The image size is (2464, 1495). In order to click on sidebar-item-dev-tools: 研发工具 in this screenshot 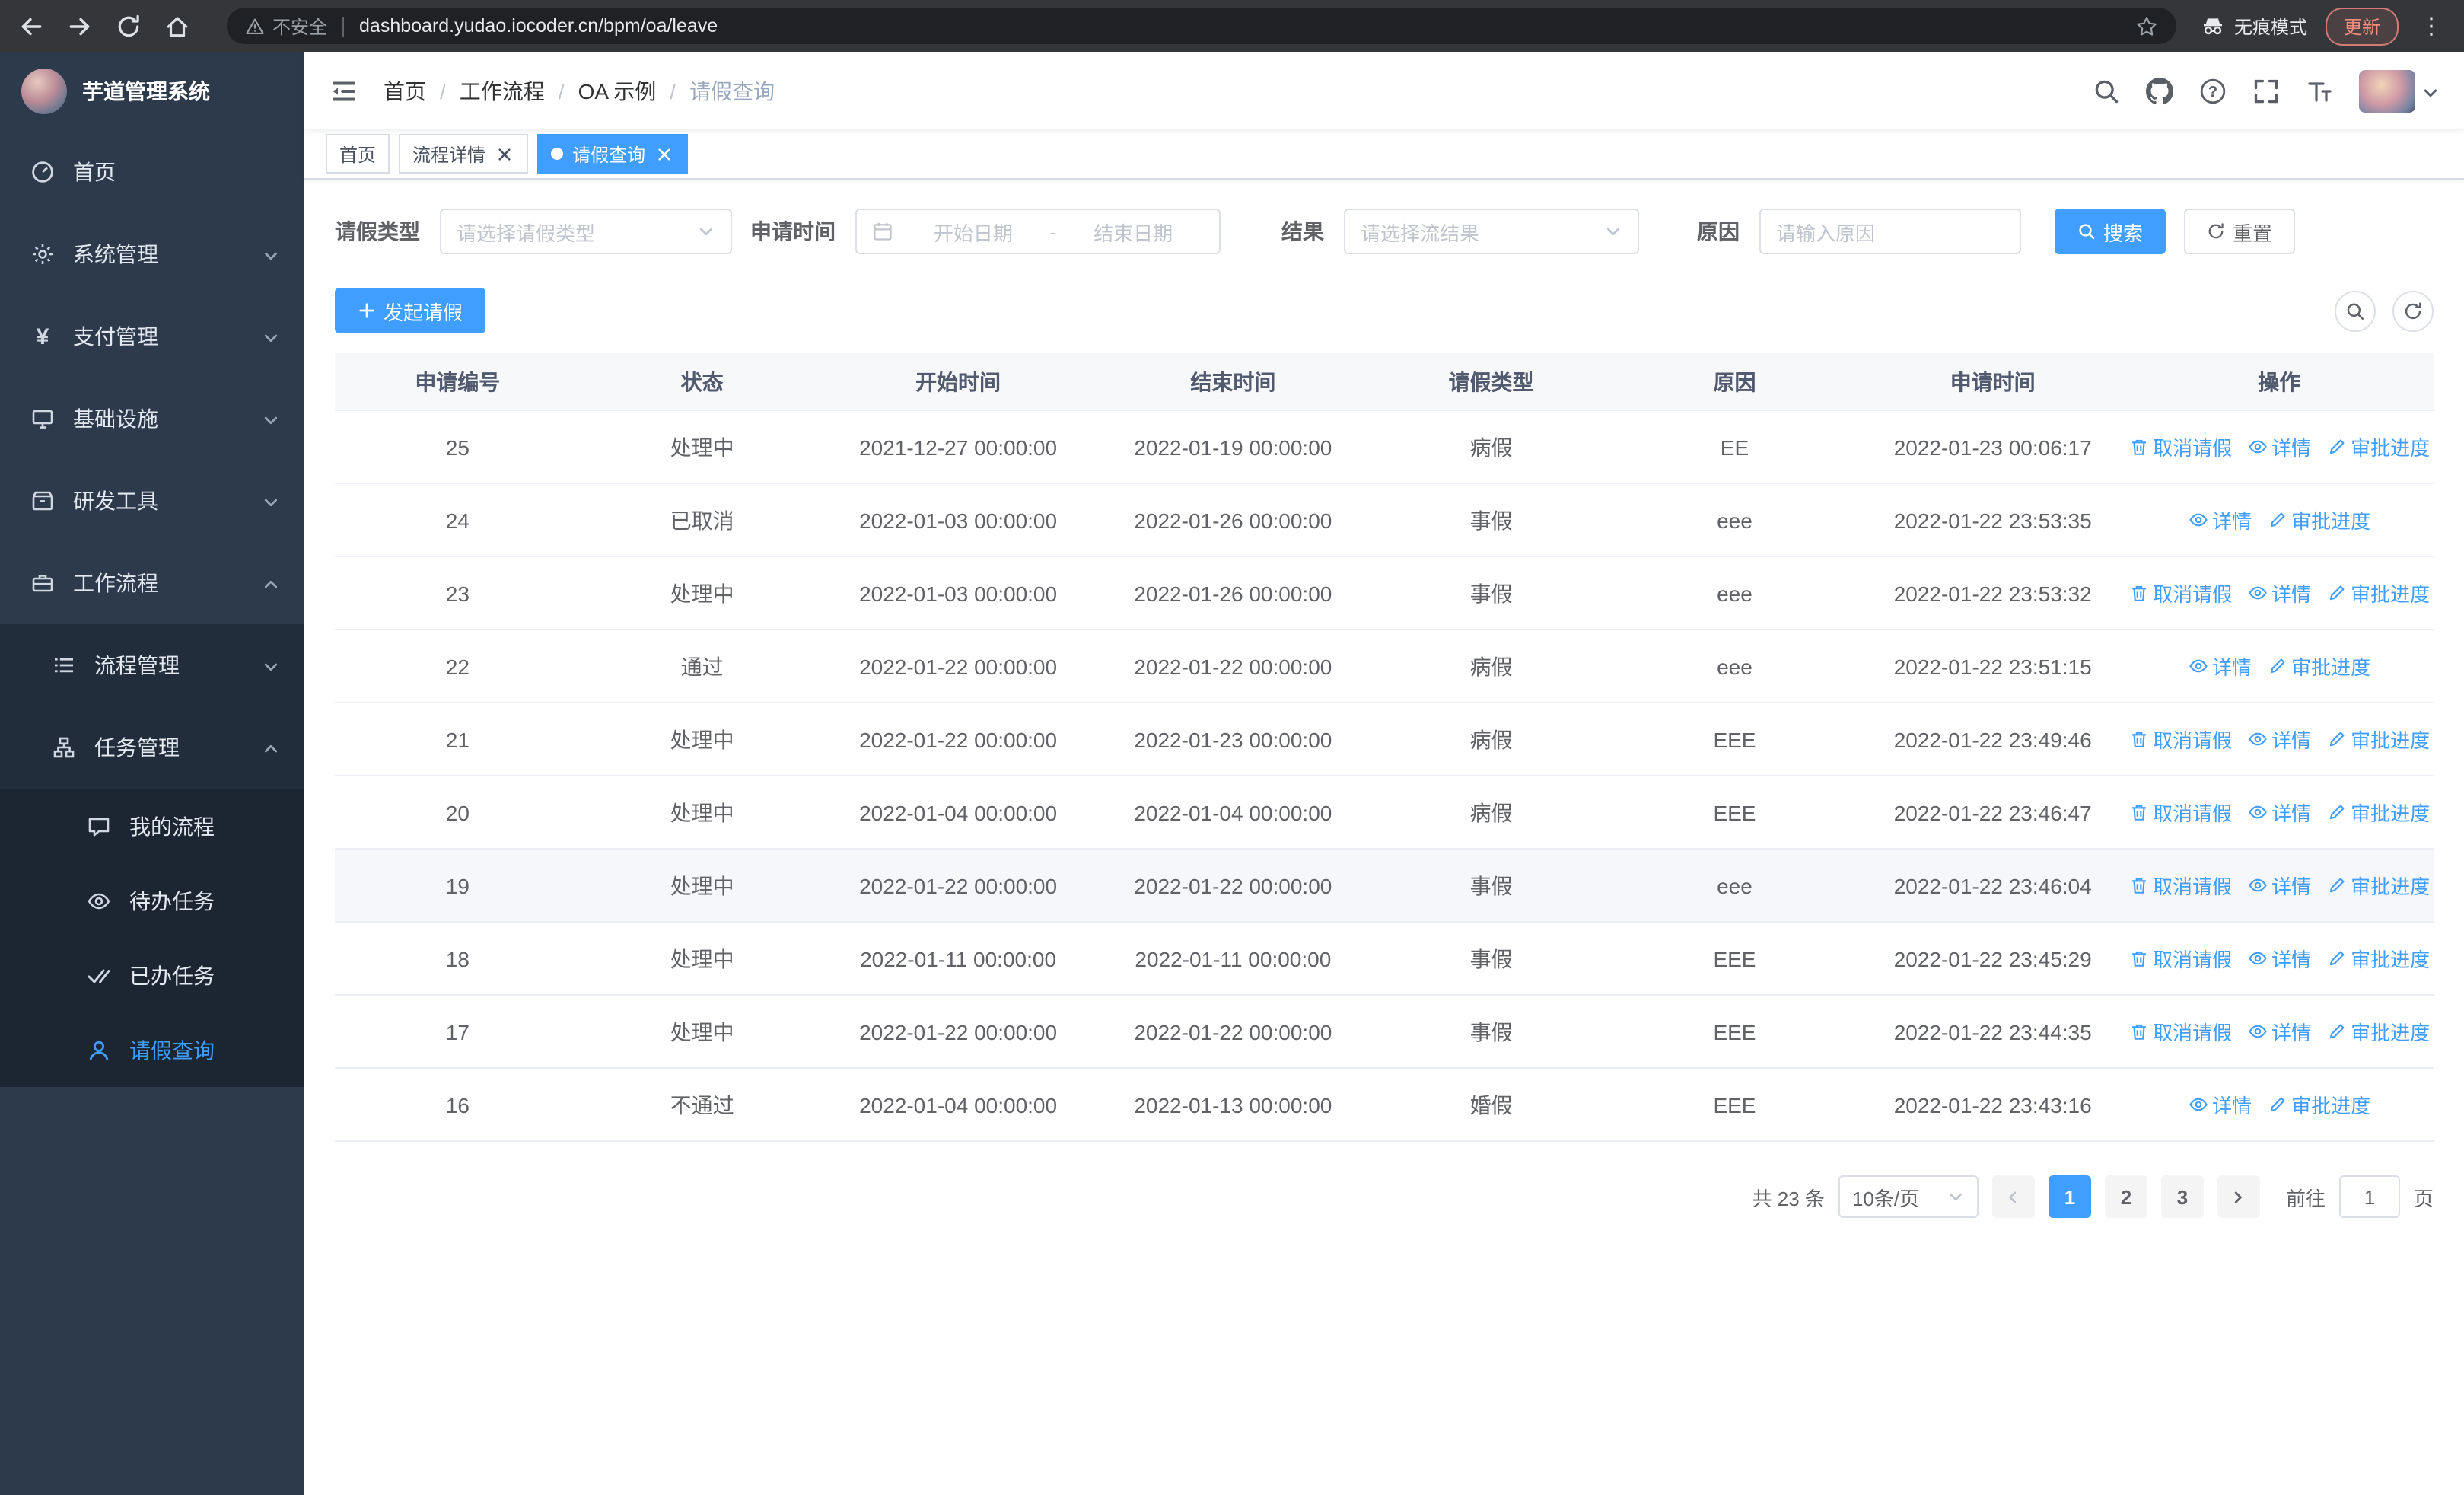, I will do `click(152, 501)`.